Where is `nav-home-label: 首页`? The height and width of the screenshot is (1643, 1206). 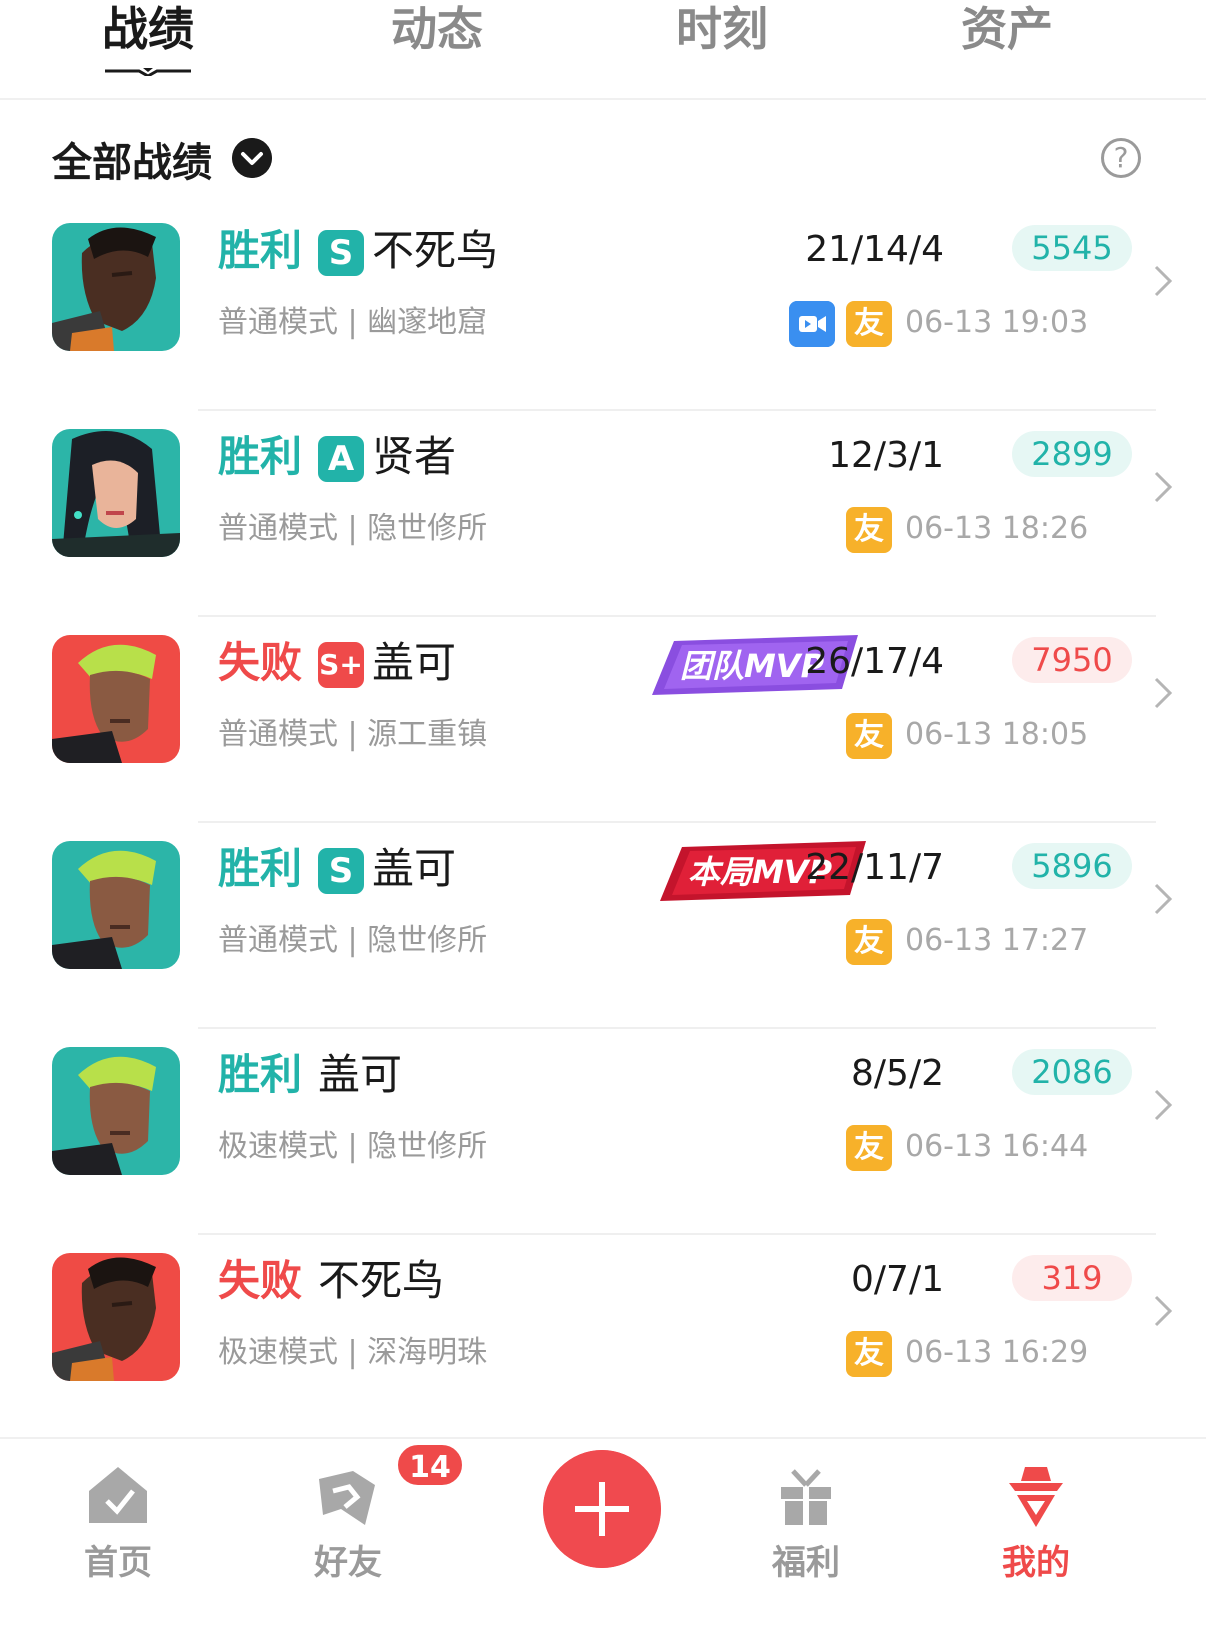 nav-home-label: 首页 is located at coordinates (118, 1563).